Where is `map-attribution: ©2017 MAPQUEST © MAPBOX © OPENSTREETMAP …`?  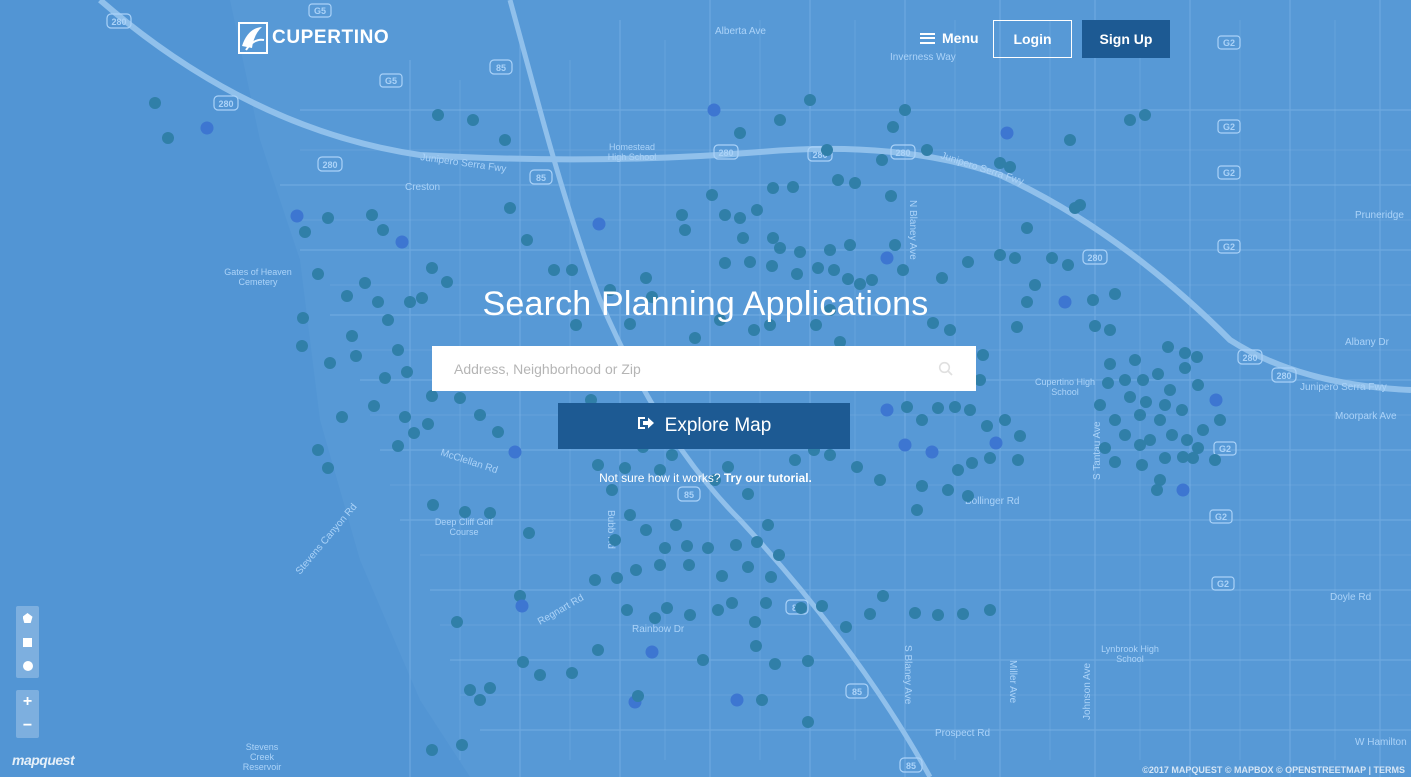
map-attribution: ©2017 MAPQUEST © MAPBOX © OPENSTREETMAP … is located at coordinates (1273, 770).